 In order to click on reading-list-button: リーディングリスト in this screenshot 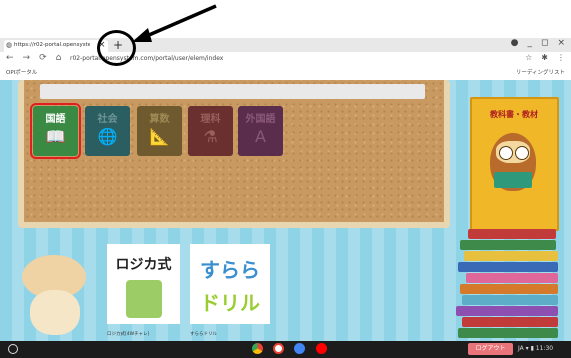, I will do `click(540, 72)`.